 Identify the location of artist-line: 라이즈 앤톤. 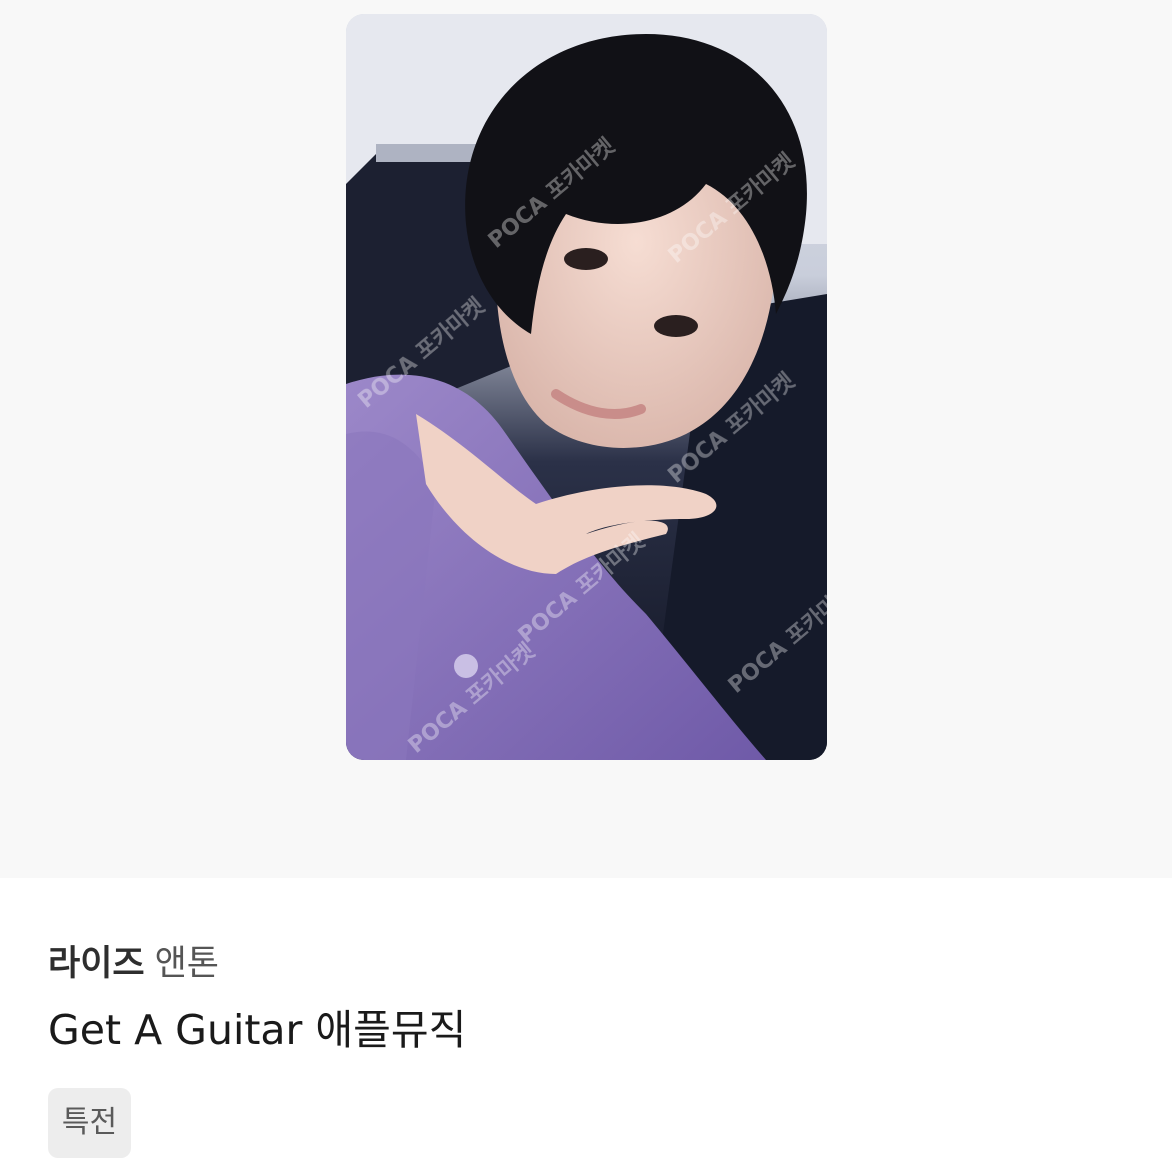
(588, 964).